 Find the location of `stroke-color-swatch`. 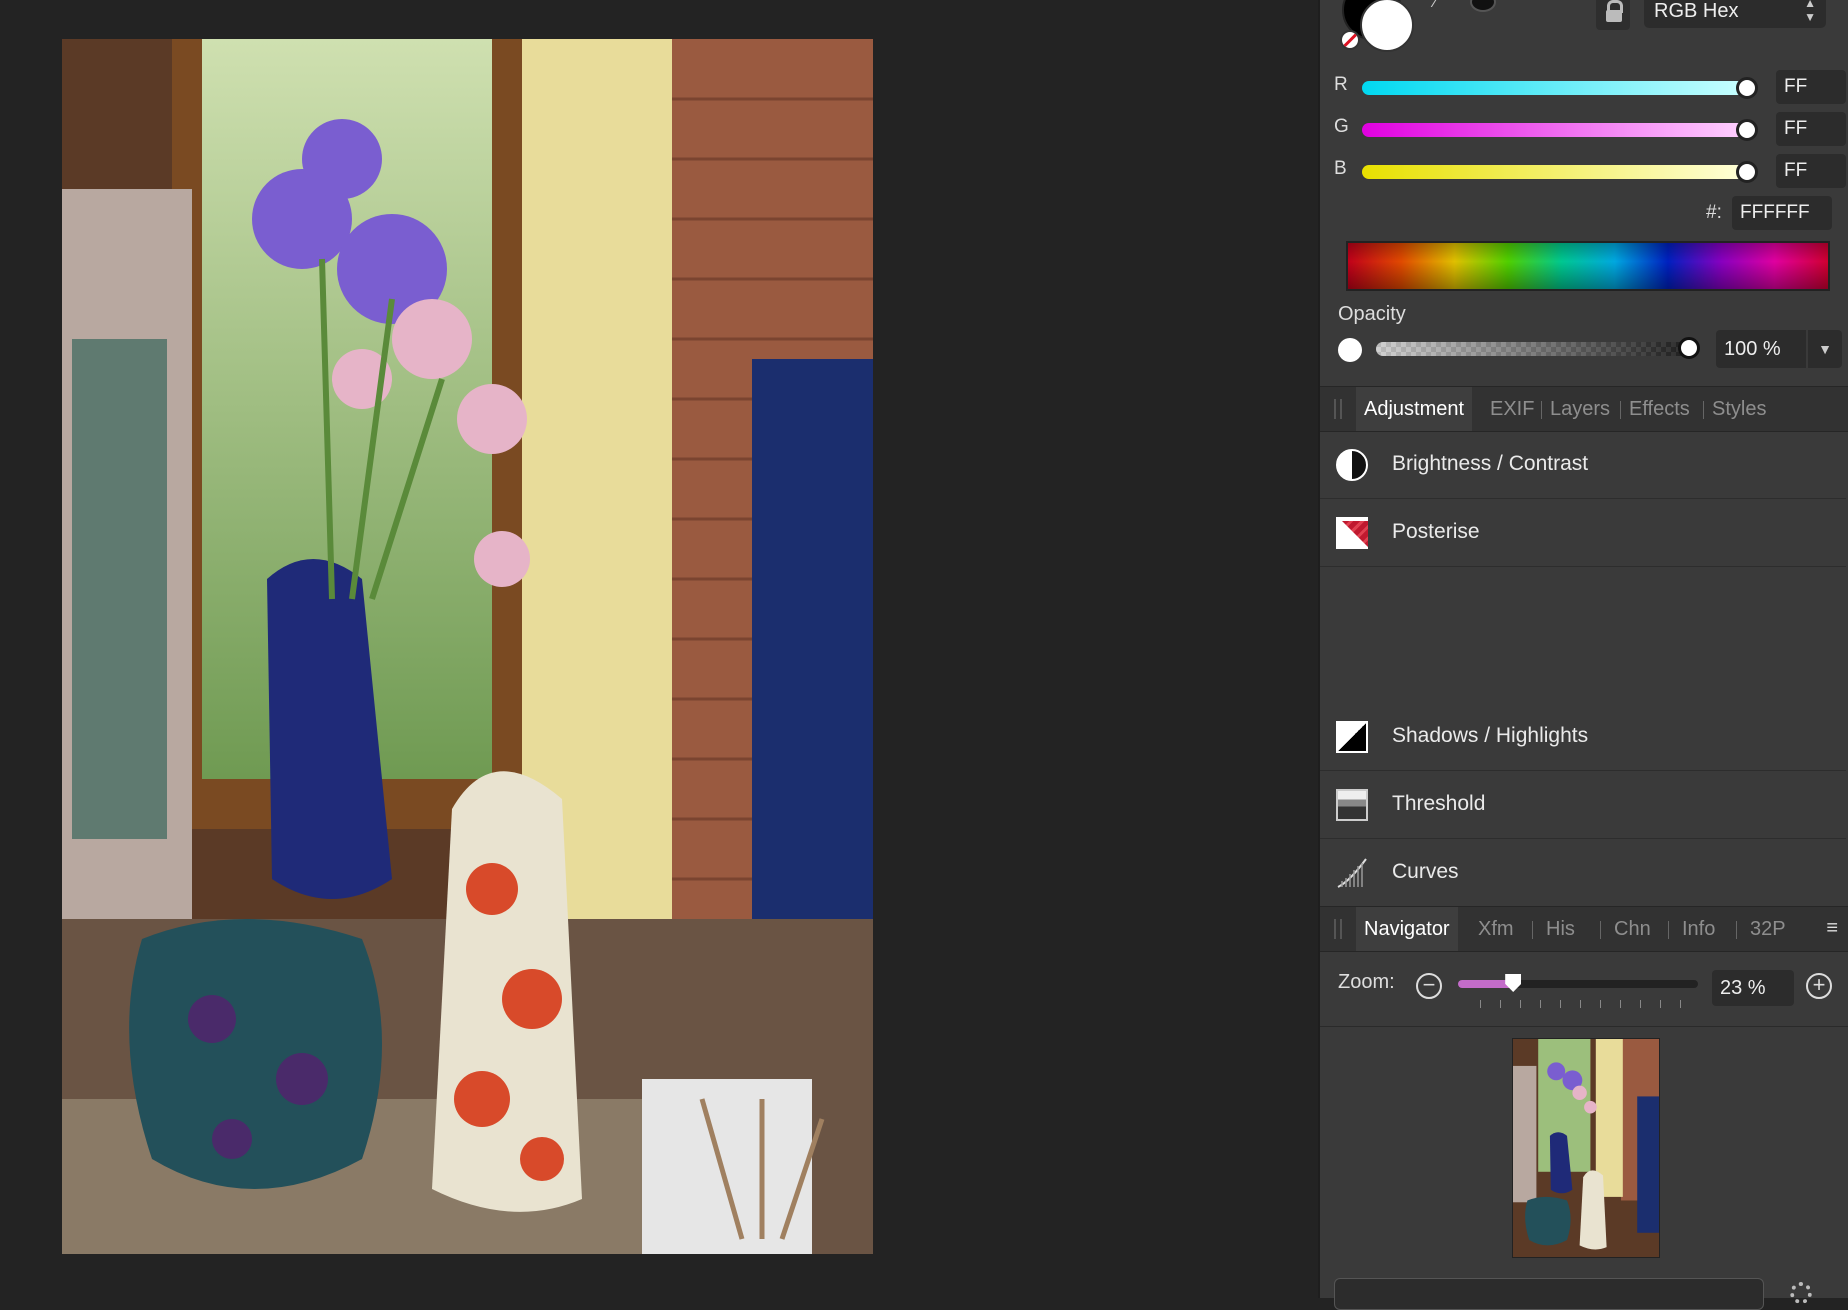

stroke-color-swatch is located at coordinates (1387, 26).